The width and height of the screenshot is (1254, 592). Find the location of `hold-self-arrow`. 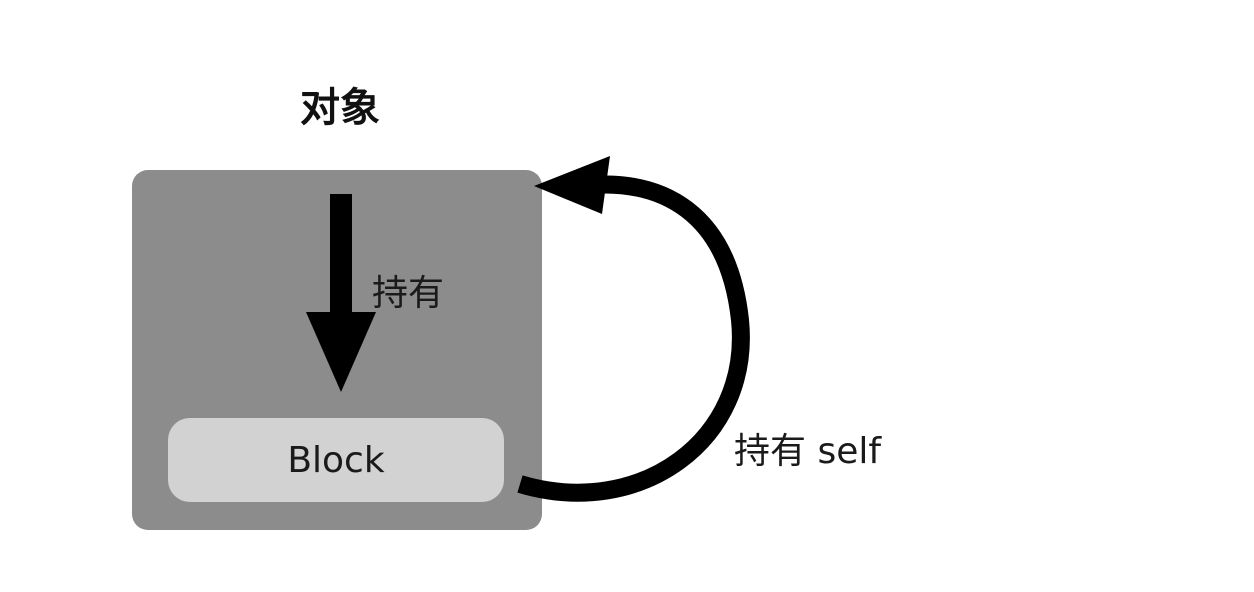

hold-self-arrow is located at coordinates (633, 329).